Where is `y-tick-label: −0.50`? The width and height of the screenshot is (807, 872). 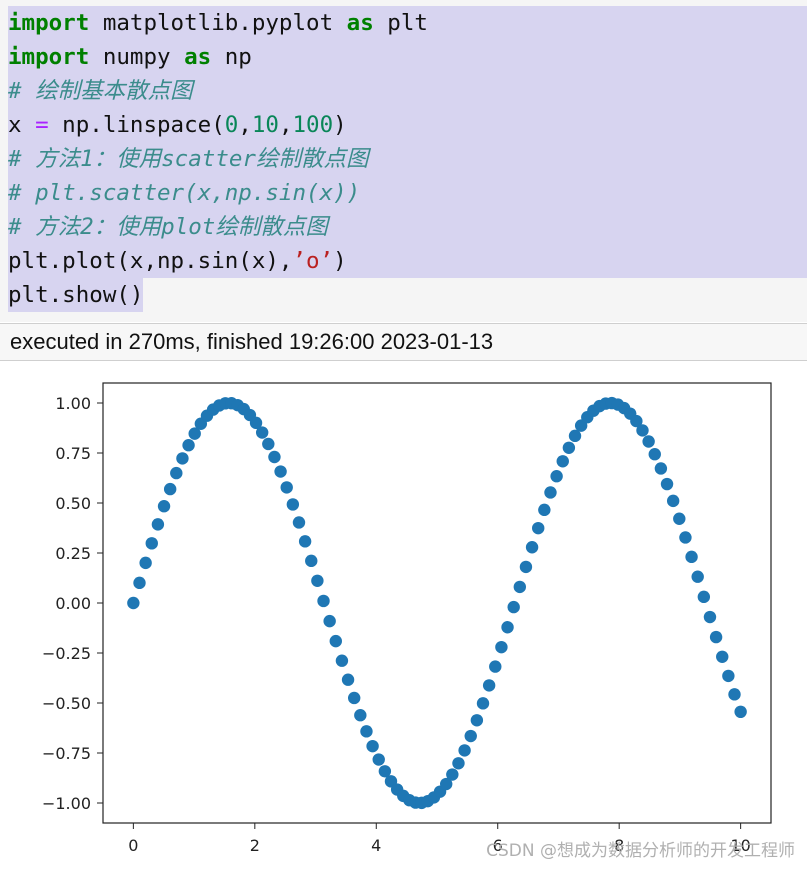
y-tick-label: −0.50 is located at coordinates (66, 703).